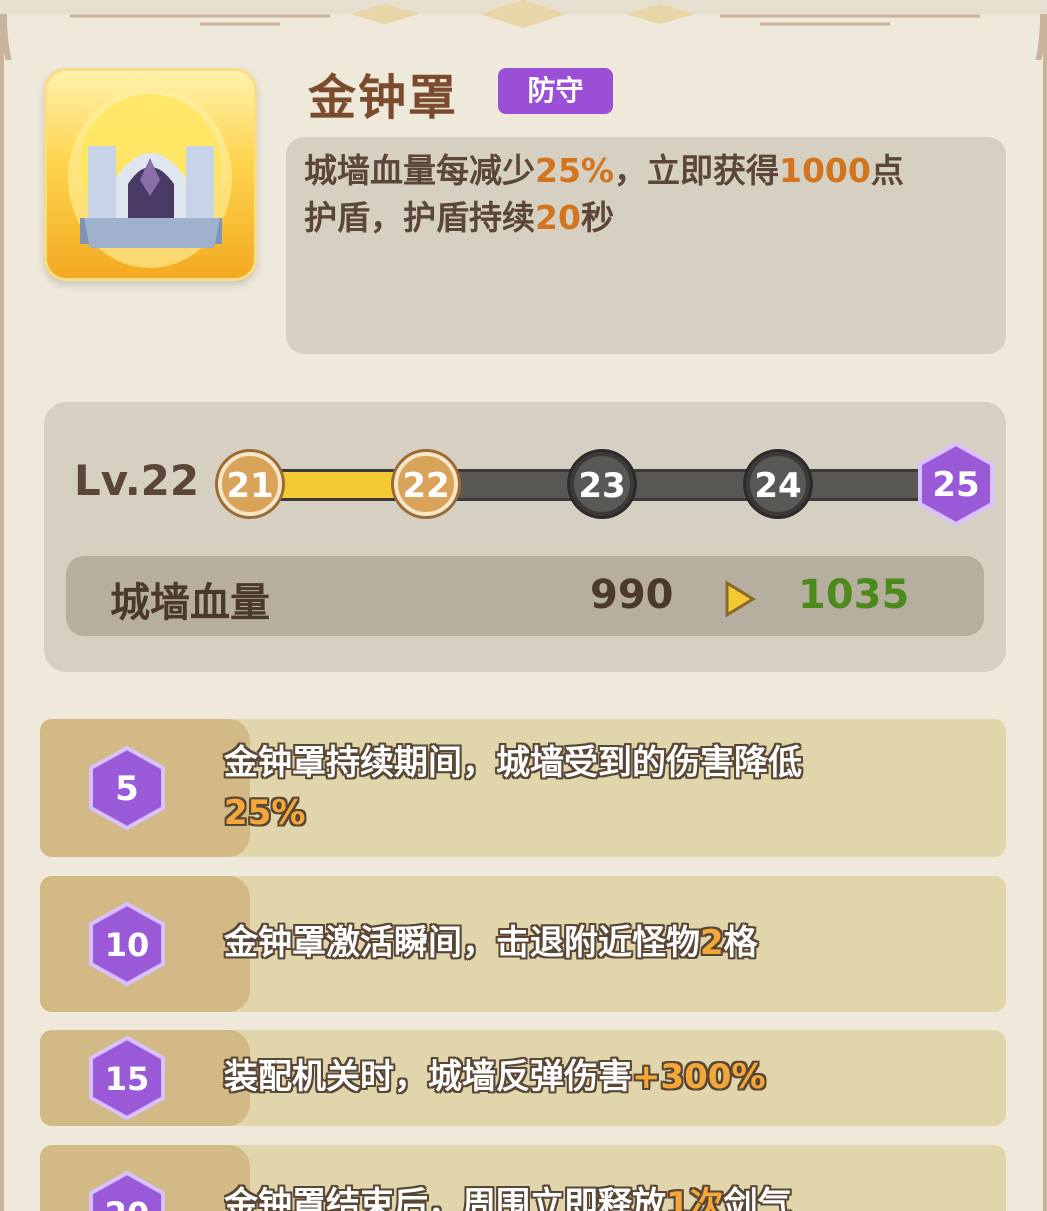 The width and height of the screenshot is (1047, 1211). What do you see at coordinates (491, 943) in the screenshot?
I see `perk-description: 金钟罩激活瞬间，击退附近怪物2格` at bounding box center [491, 943].